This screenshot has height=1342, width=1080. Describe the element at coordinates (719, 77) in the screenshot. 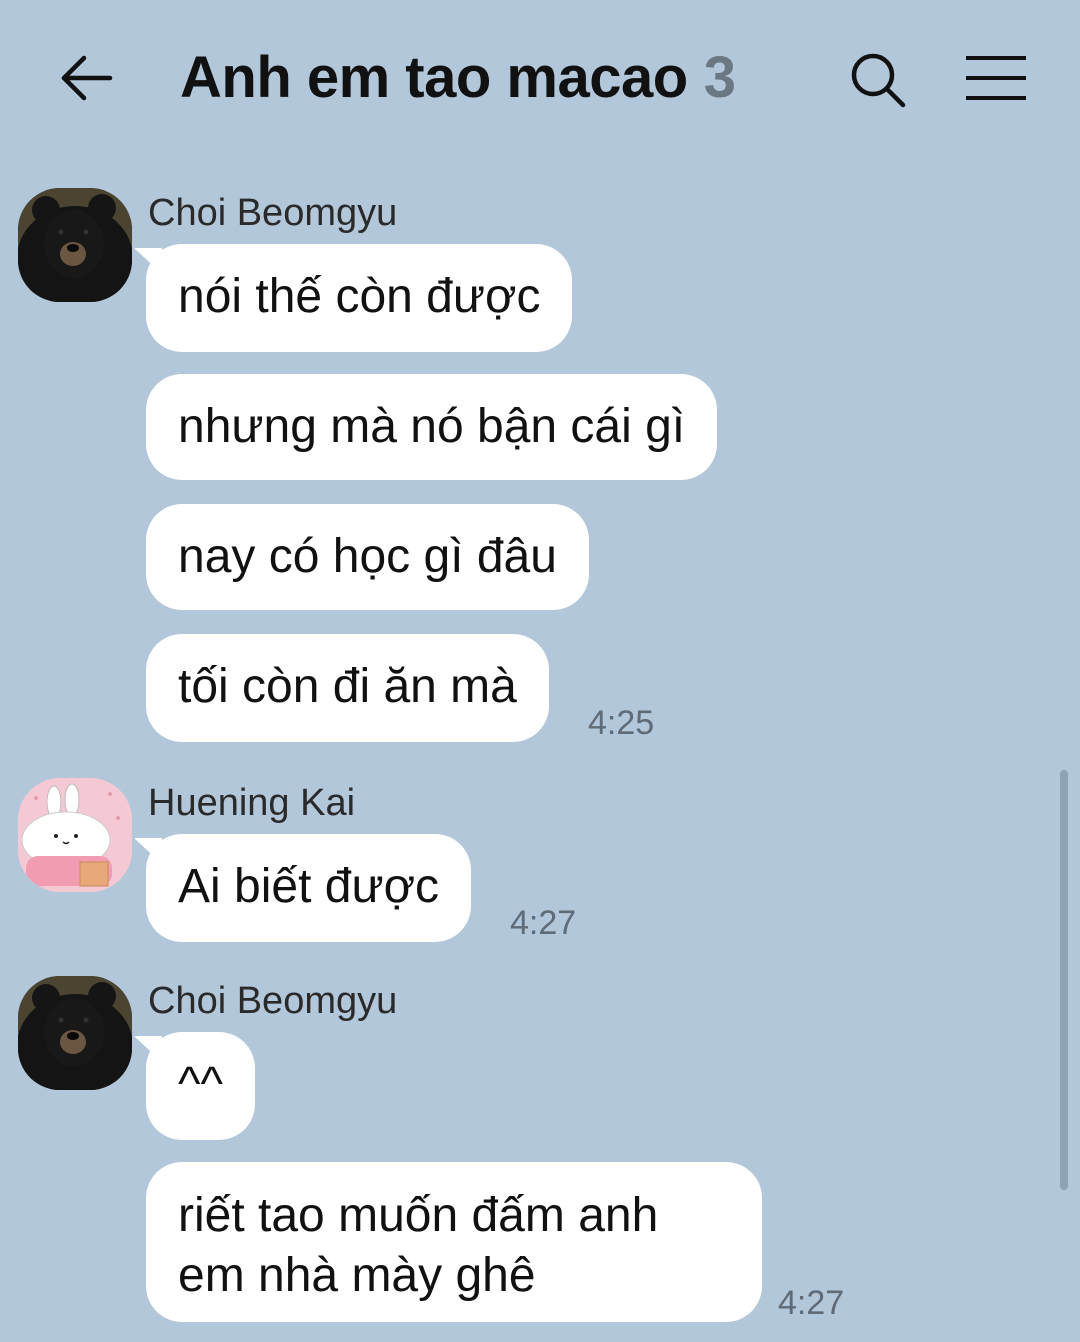

I see `member-count: 3` at that location.